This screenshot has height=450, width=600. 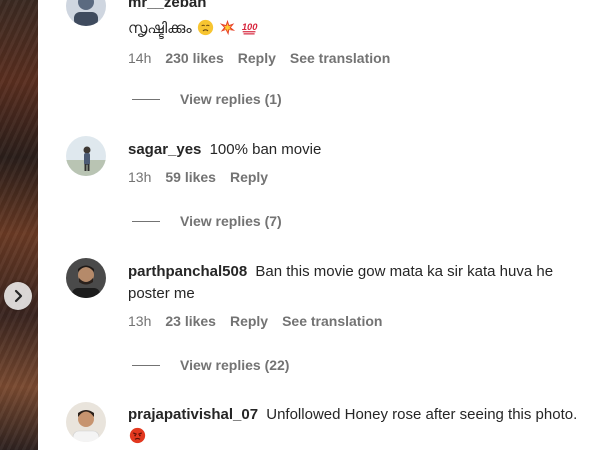 I want to click on comment-likes: 230 likes, so click(x=194, y=58).